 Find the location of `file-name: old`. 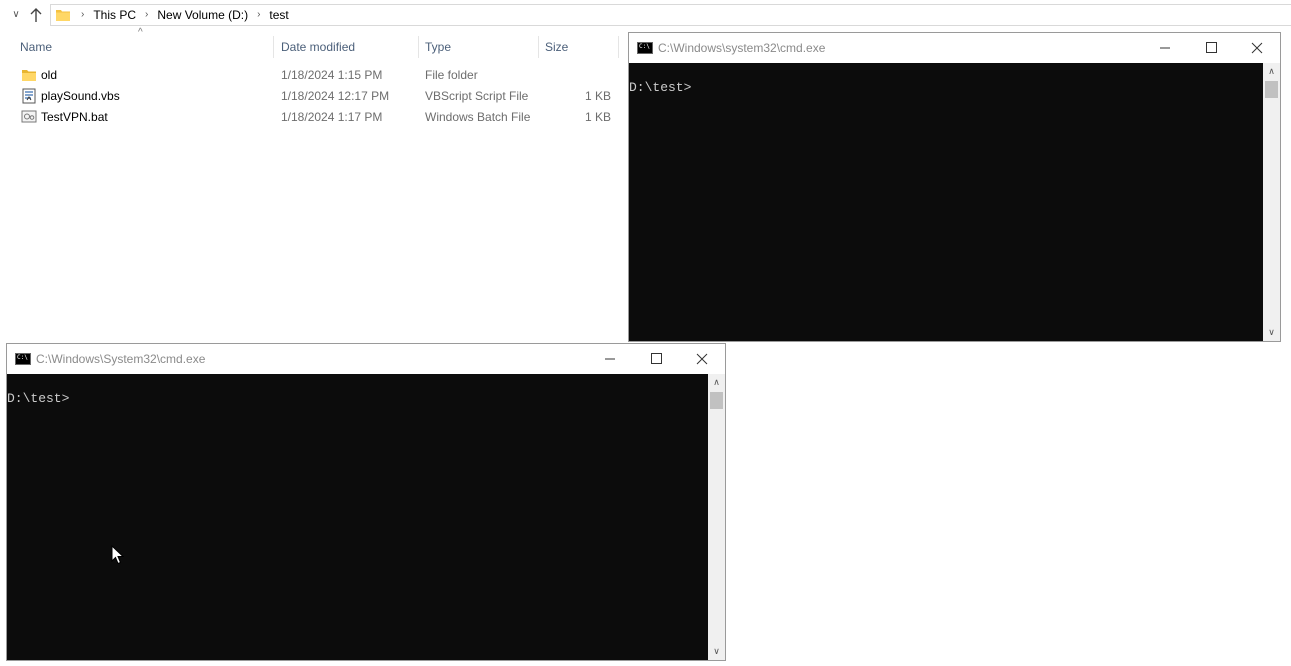

file-name: old is located at coordinates (49, 75).